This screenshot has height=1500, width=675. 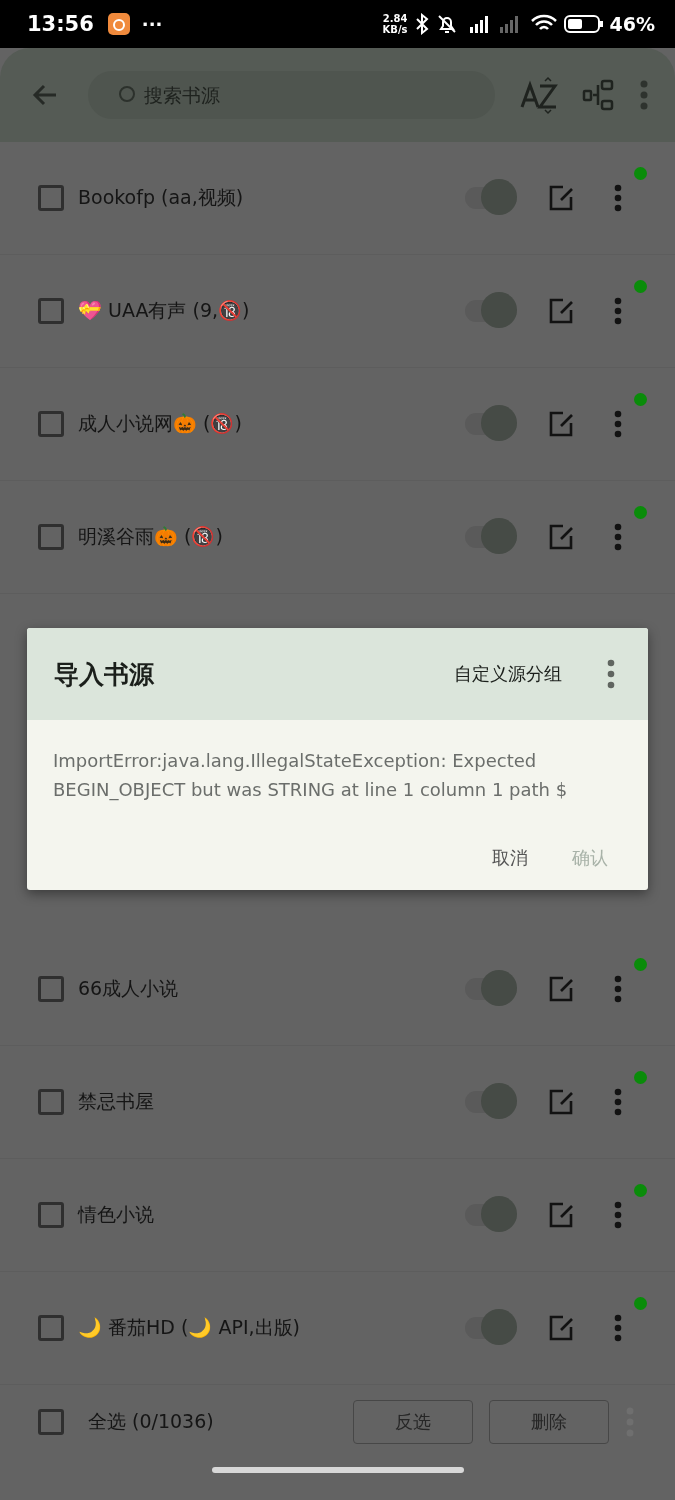 What do you see at coordinates (189, 1327) in the screenshot?
I see `source-name: 🌙 番茄HD (🌙 API,出版)` at bounding box center [189, 1327].